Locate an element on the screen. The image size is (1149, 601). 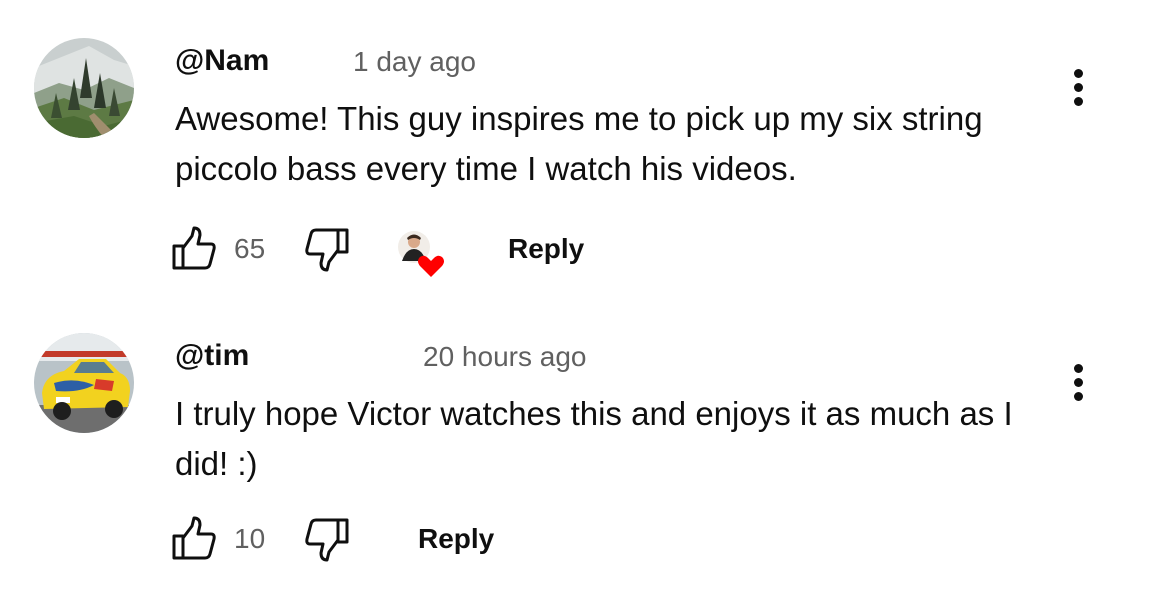
comment-timestamp: 20 hours ago is located at coordinates (504, 357).